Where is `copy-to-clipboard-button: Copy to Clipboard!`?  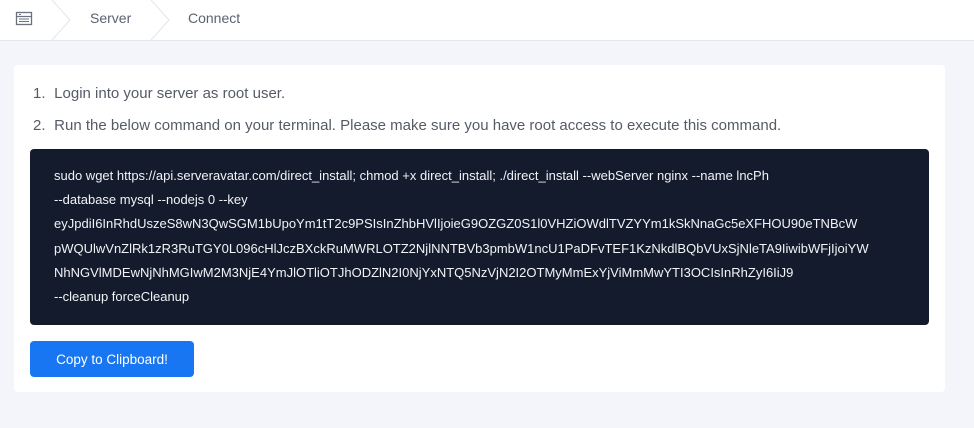 copy-to-clipboard-button: Copy to Clipboard! is located at coordinates (112, 359).